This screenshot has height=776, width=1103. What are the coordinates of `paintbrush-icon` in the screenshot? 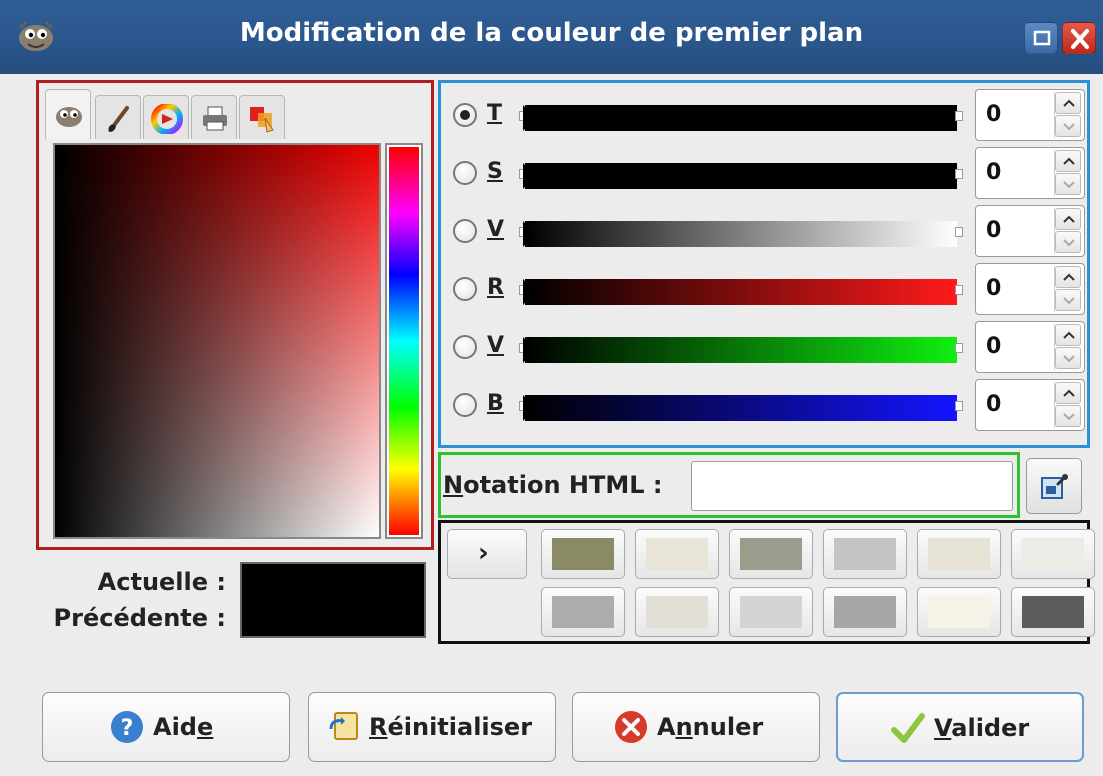 It's located at (118, 119).